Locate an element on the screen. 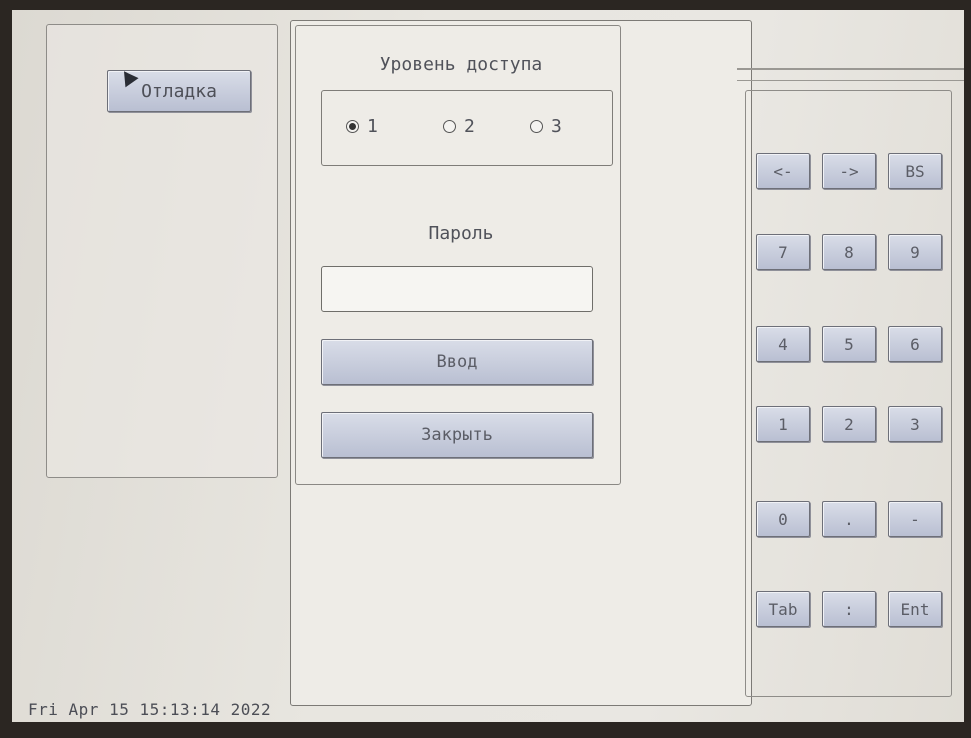 The width and height of the screenshot is (971, 738). radio-label: 2 is located at coordinates (469, 126).